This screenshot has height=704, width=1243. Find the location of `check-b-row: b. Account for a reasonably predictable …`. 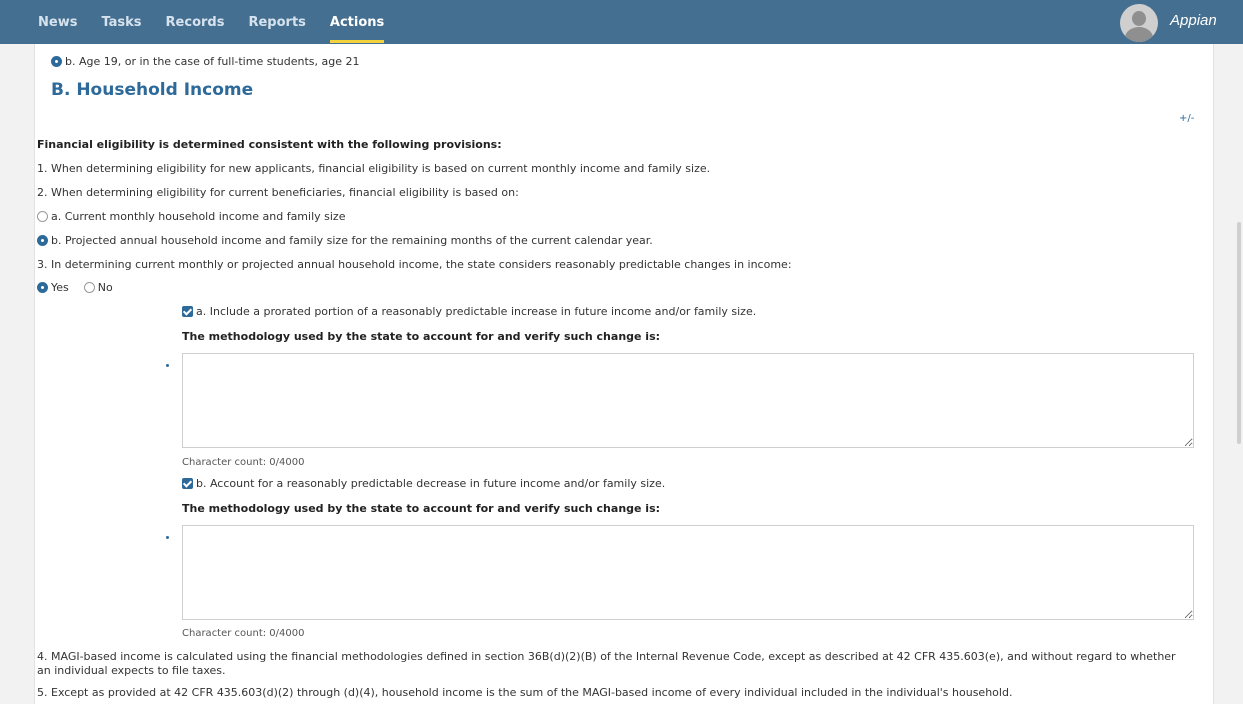

check-b-row: b. Account for a reasonably predictable … is located at coordinates (423, 483).